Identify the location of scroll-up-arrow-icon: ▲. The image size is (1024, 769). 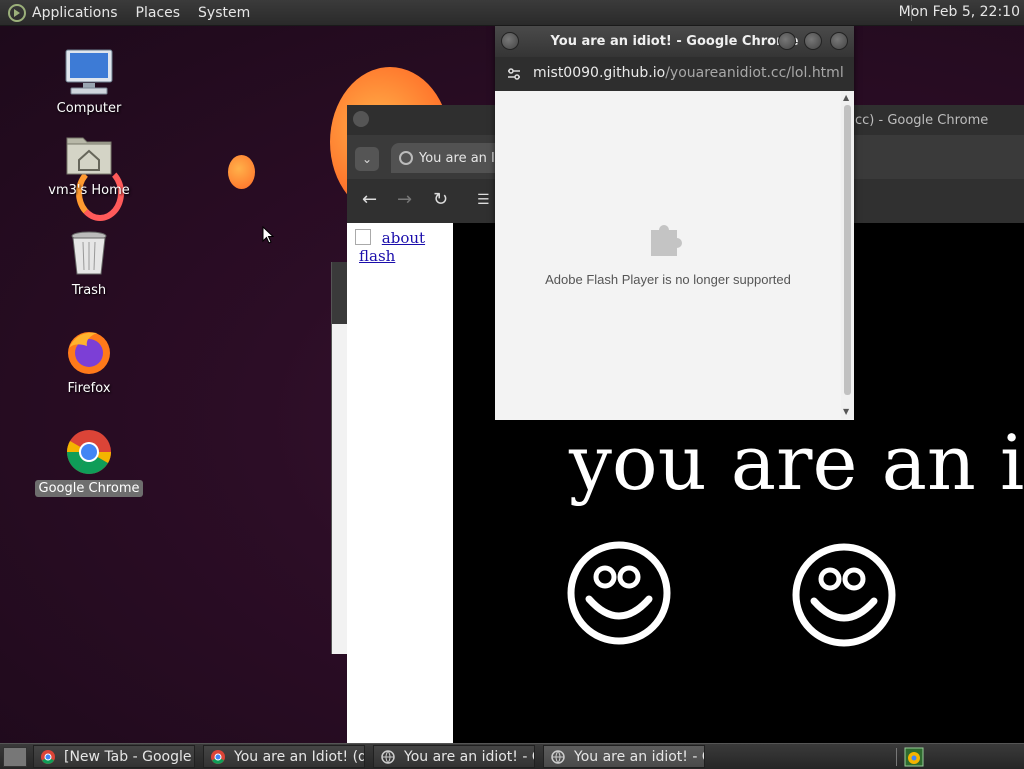
(846, 97).